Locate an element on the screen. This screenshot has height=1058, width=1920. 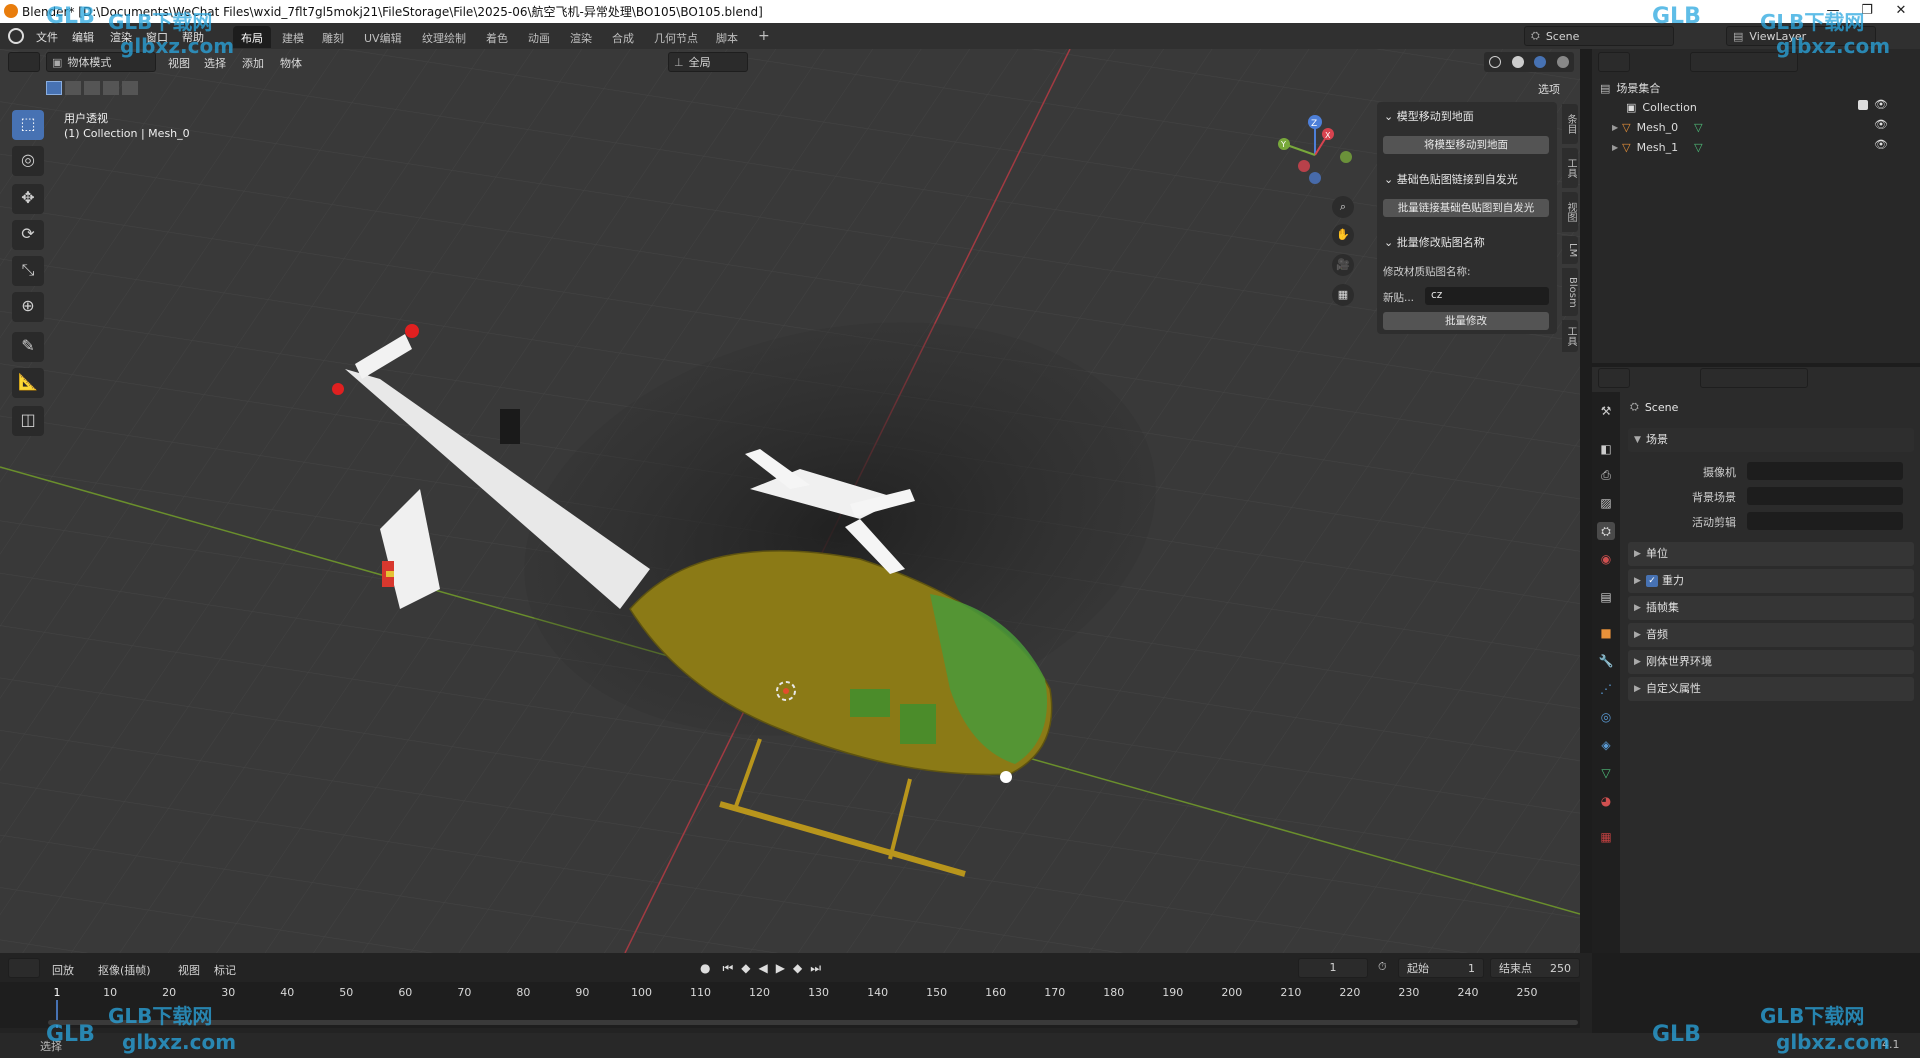
timeline-editor-type is located at coordinates (24, 968).